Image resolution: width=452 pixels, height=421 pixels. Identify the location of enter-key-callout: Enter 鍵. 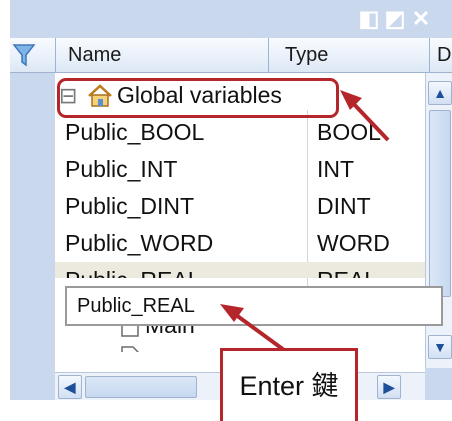
(289, 384).